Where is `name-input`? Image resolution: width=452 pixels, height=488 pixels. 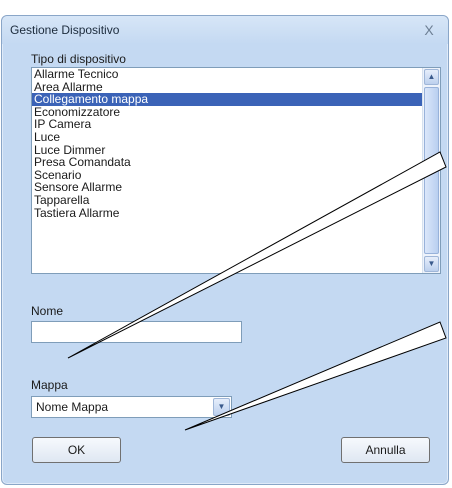
name-input is located at coordinates (136, 332).